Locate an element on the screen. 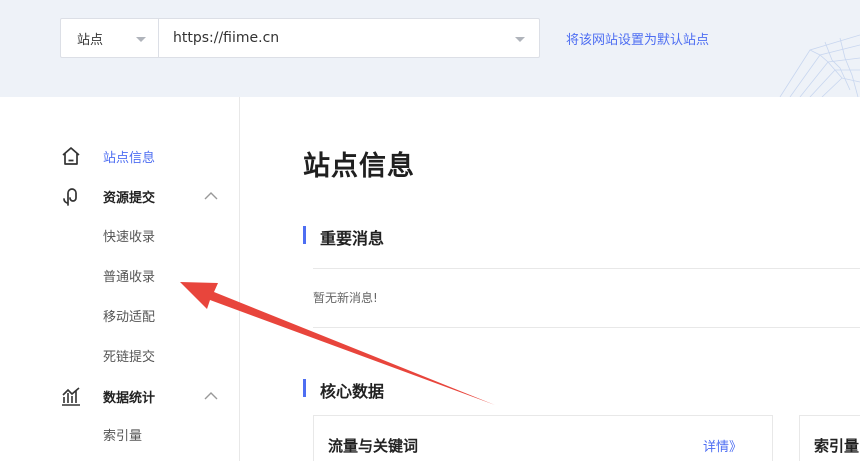 Image resolution: width=860 pixels, height=461 pixels. sidebar-item-site-info: 站点信息 is located at coordinates (120, 156).